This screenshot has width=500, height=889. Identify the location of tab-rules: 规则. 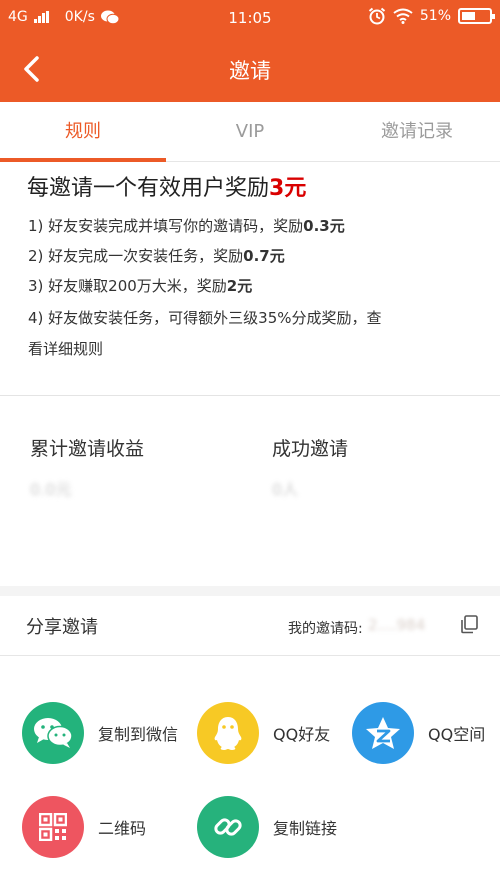
(83, 132).